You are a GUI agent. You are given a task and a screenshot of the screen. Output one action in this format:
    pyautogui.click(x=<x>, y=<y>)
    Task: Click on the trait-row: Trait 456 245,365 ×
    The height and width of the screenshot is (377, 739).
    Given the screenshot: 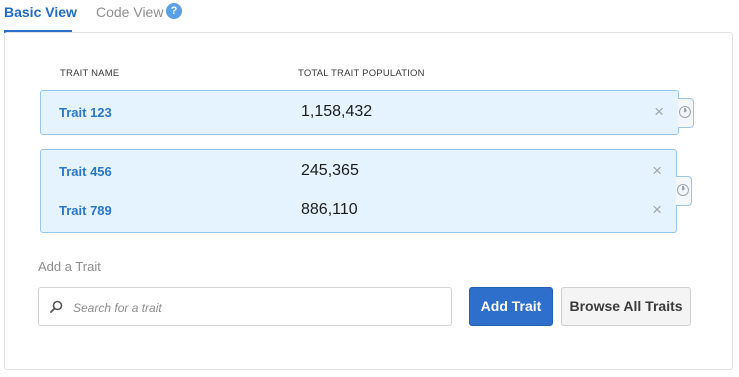 What is the action you would take?
    pyautogui.click(x=358, y=172)
    